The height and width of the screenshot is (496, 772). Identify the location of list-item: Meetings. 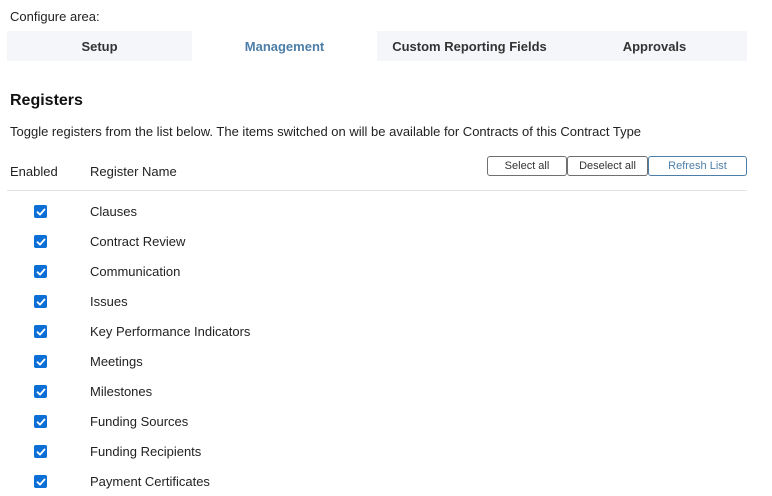
(386, 361).